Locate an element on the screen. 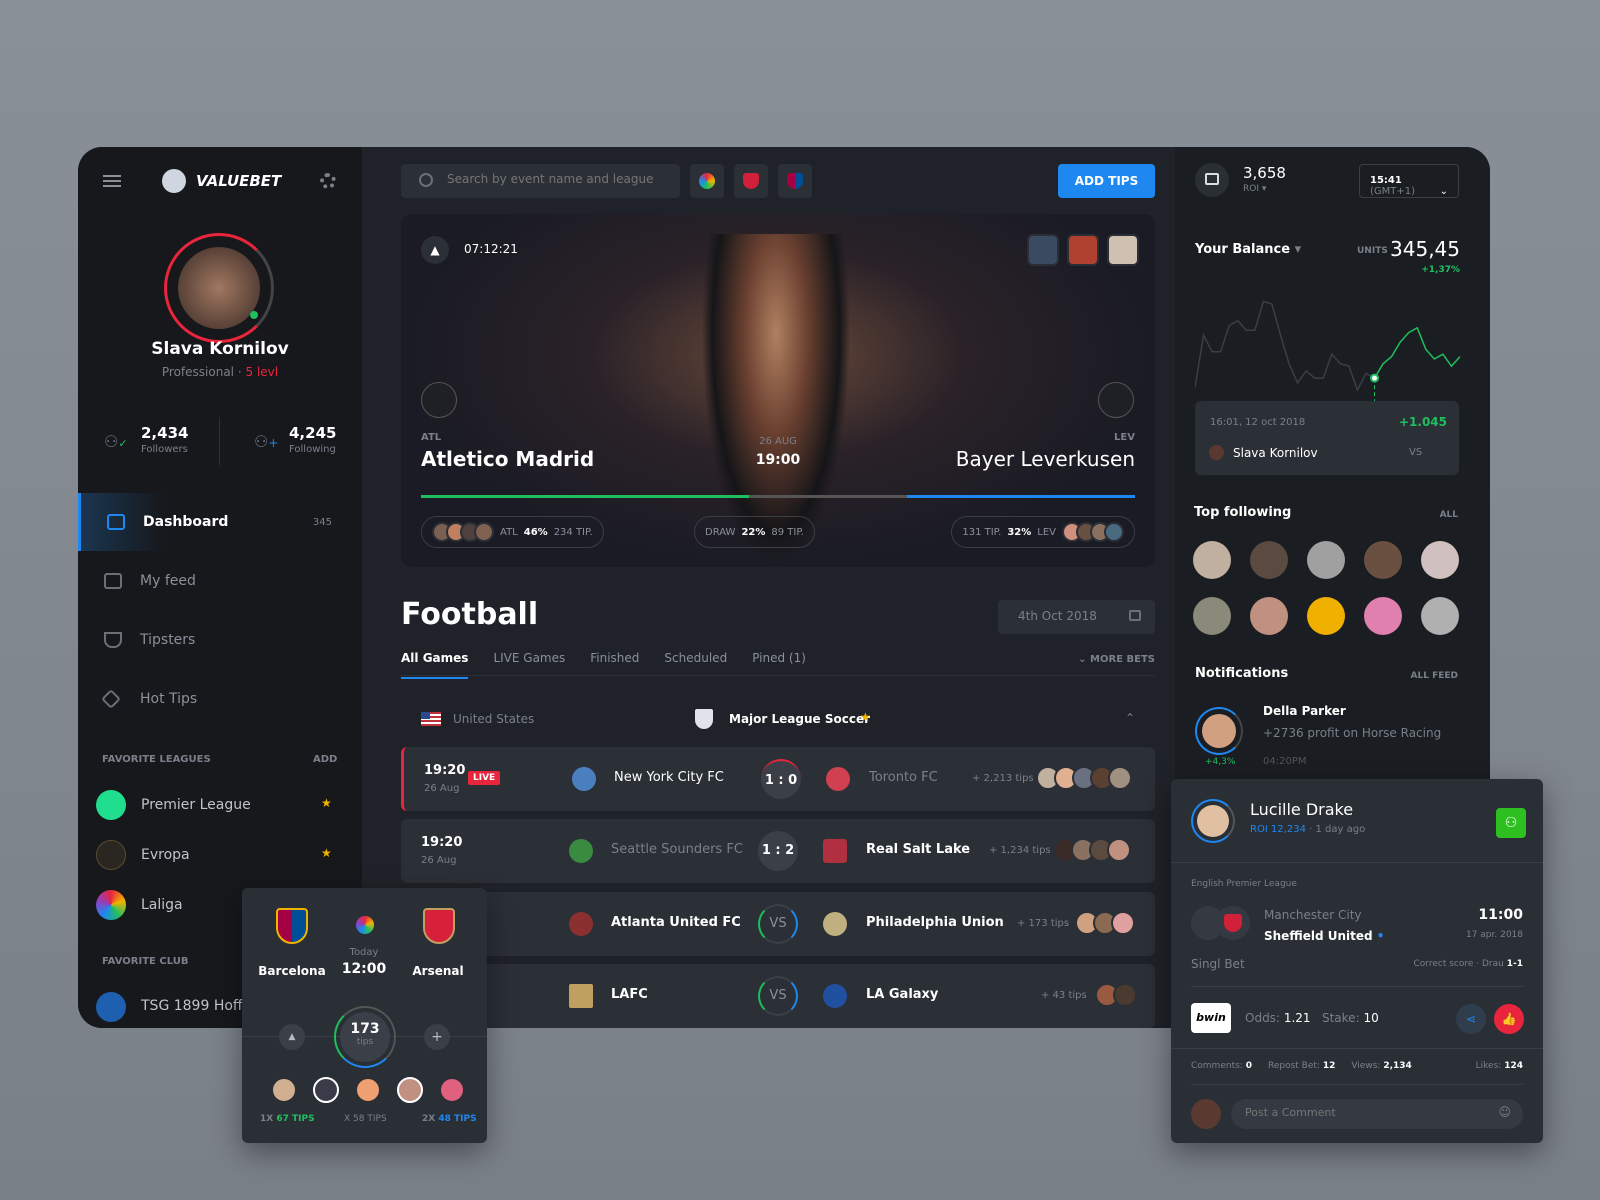 Image resolution: width=1600 pixels, height=1200 pixels. following-count: 4,245 is located at coordinates (312, 433).